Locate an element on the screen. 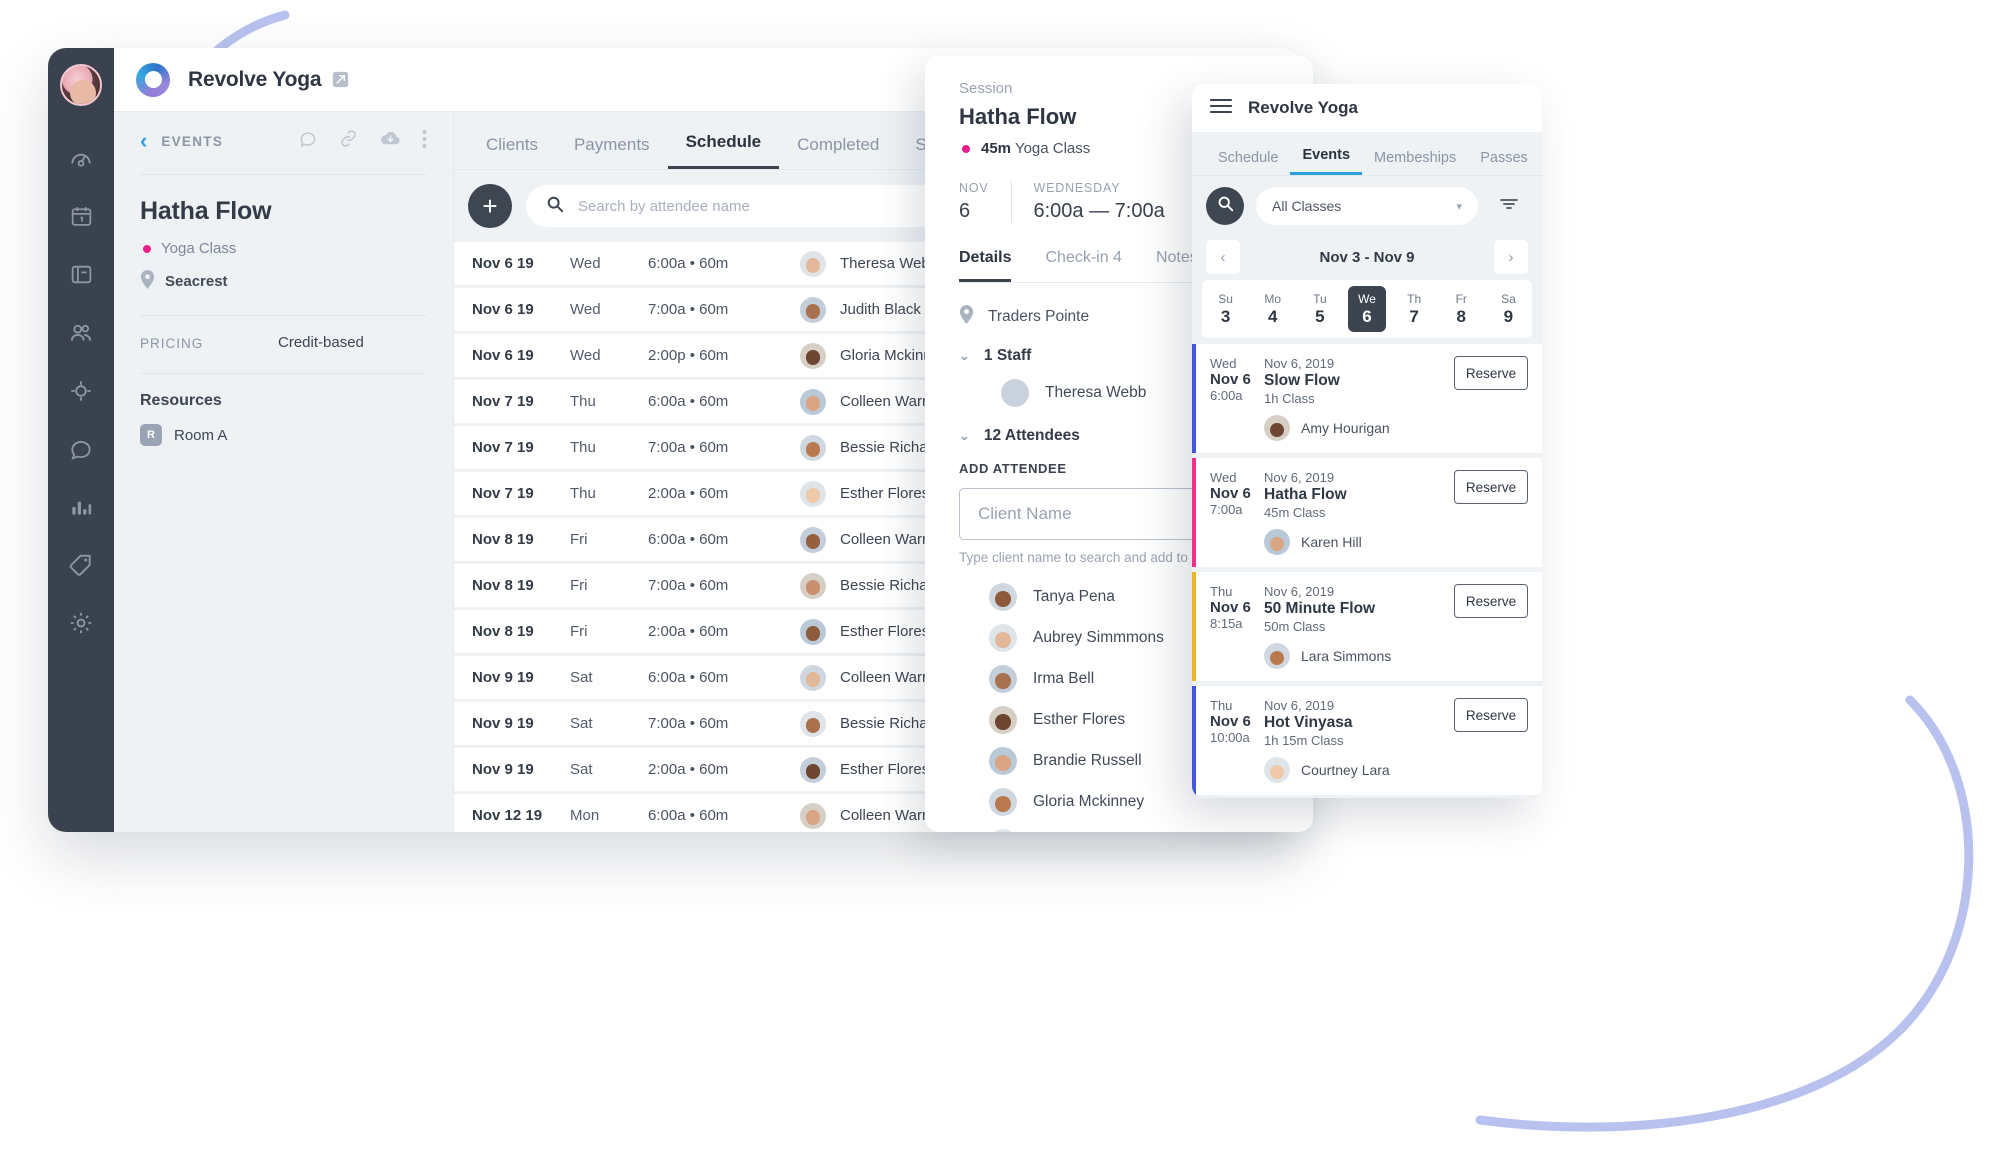  day-picker-item: We 6 is located at coordinates (1366, 309).